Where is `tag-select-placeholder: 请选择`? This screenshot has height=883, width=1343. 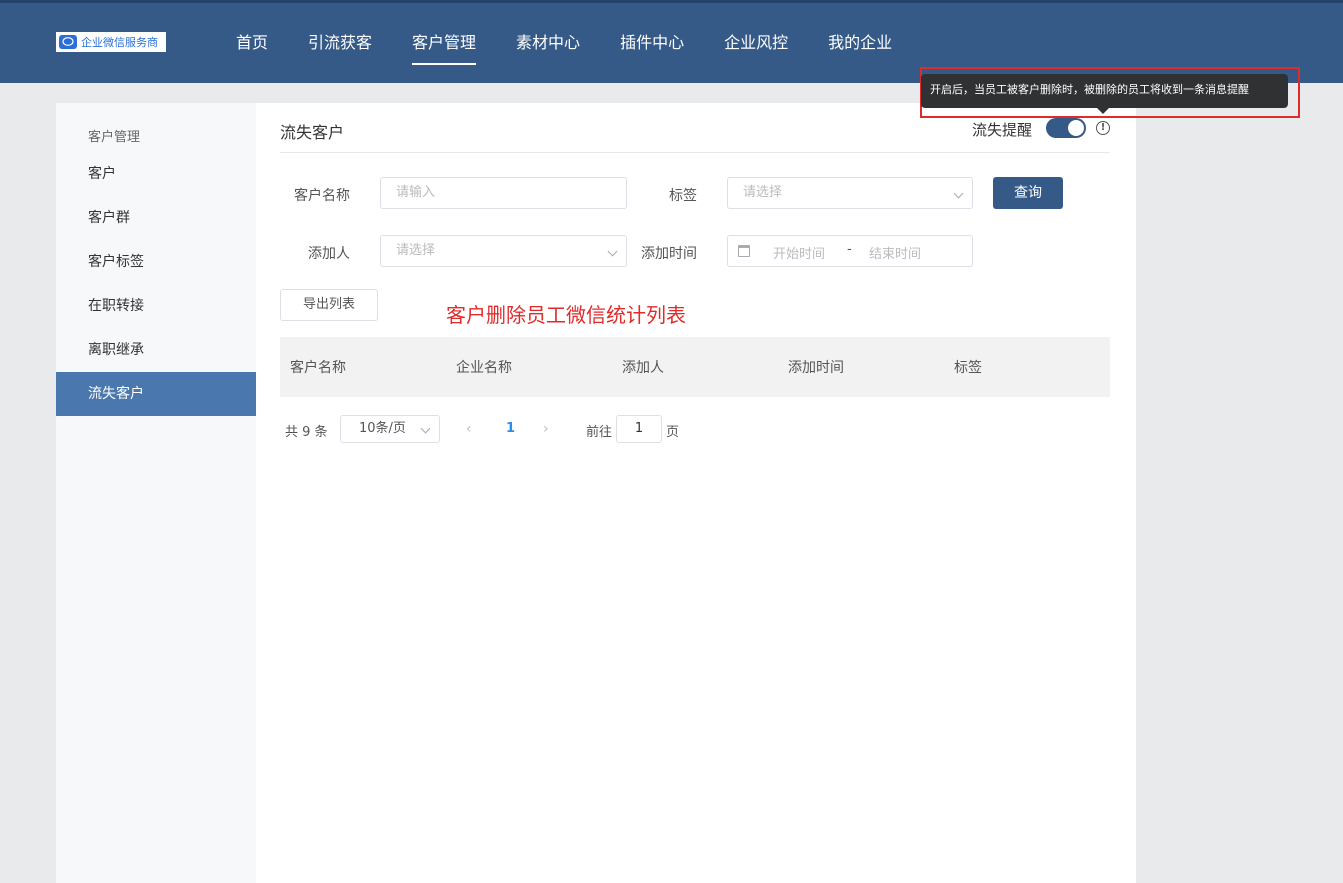 tag-select-placeholder: 请选择 is located at coordinates (763, 192).